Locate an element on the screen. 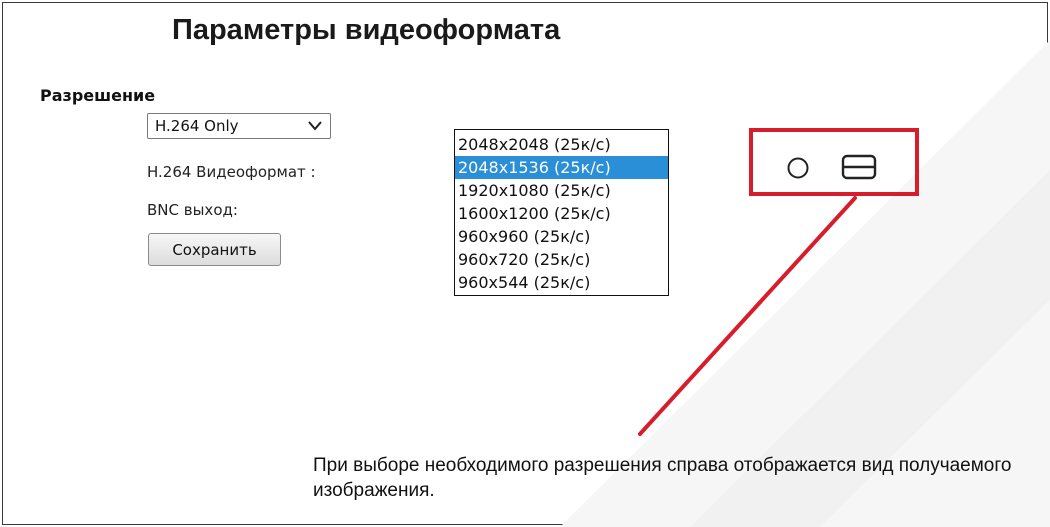 The height and width of the screenshot is (527, 1050). resolution-option: 960x544 (25к/с) is located at coordinates (561, 282).